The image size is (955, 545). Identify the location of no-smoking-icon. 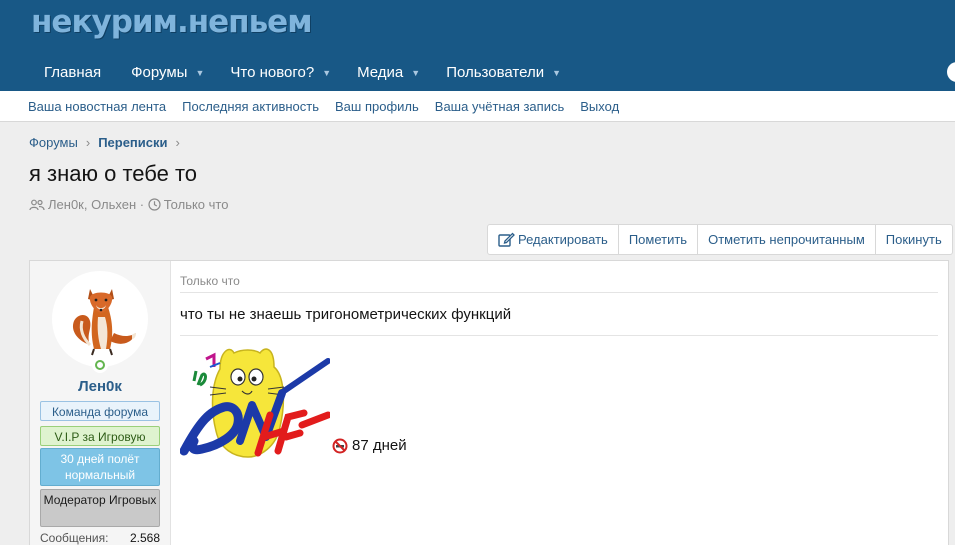
(340, 445).